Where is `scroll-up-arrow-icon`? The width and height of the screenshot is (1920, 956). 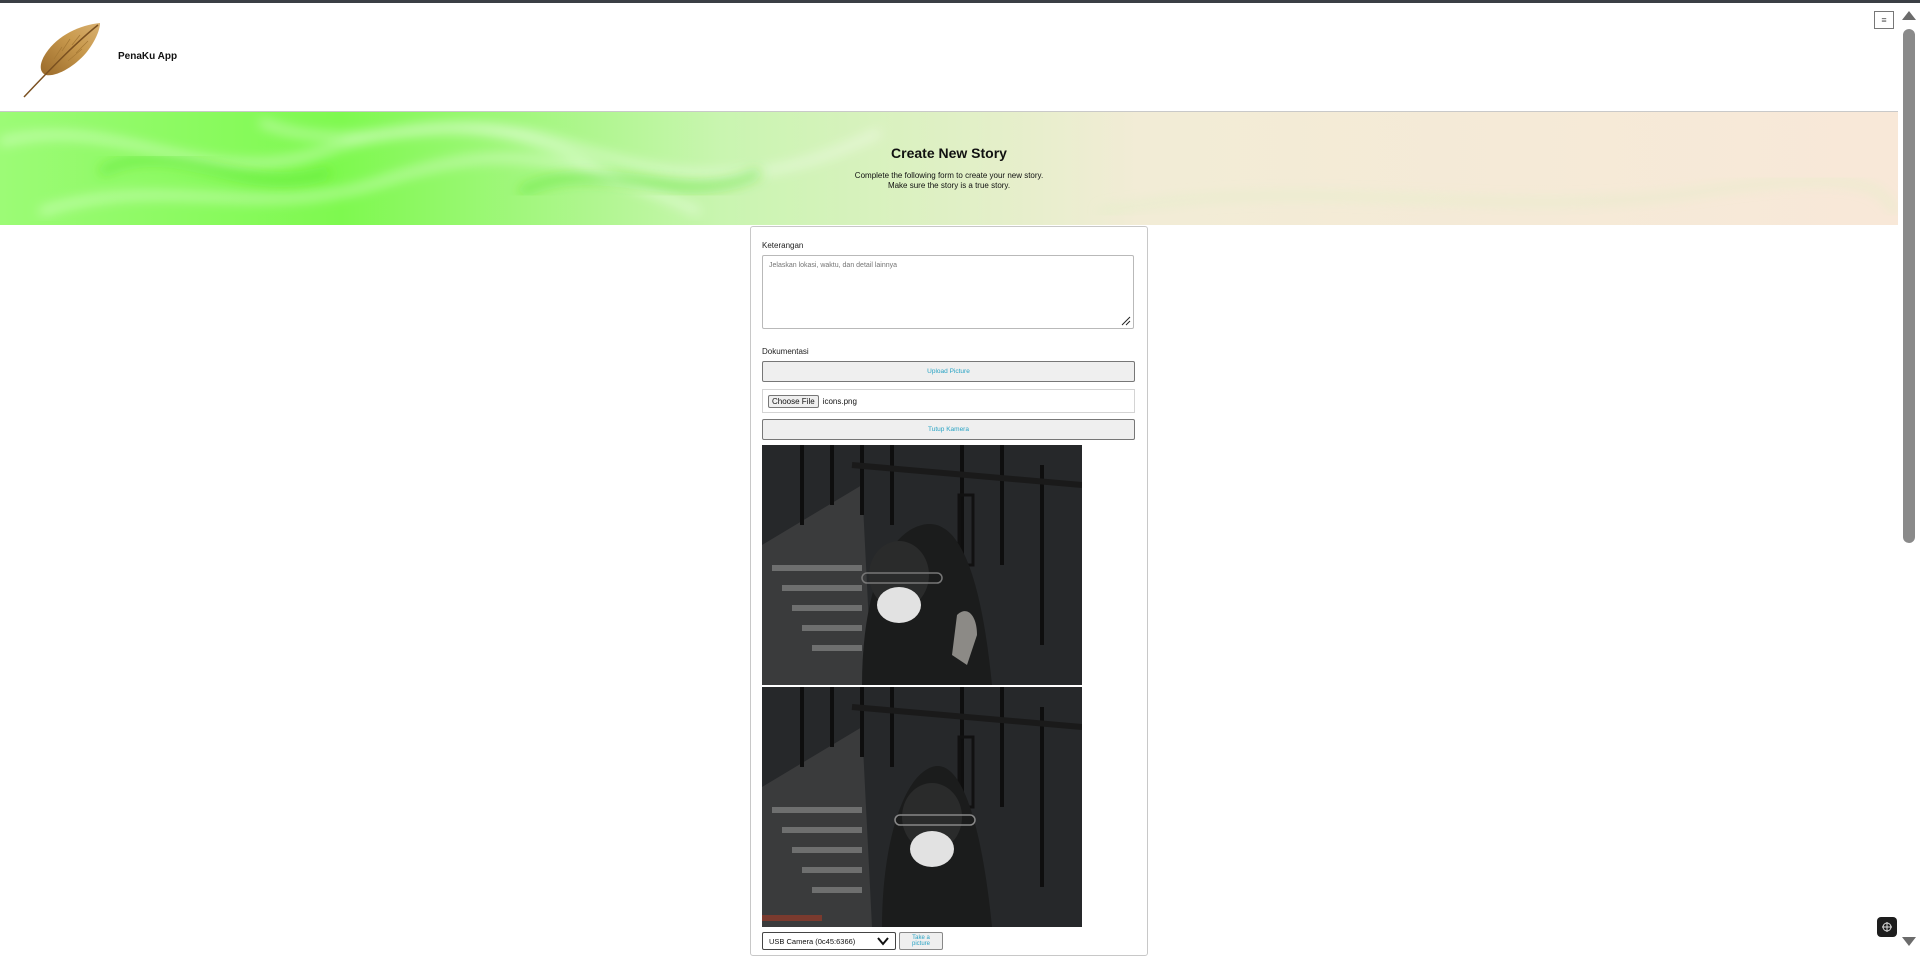
scroll-up-arrow-icon is located at coordinates (1909, 15).